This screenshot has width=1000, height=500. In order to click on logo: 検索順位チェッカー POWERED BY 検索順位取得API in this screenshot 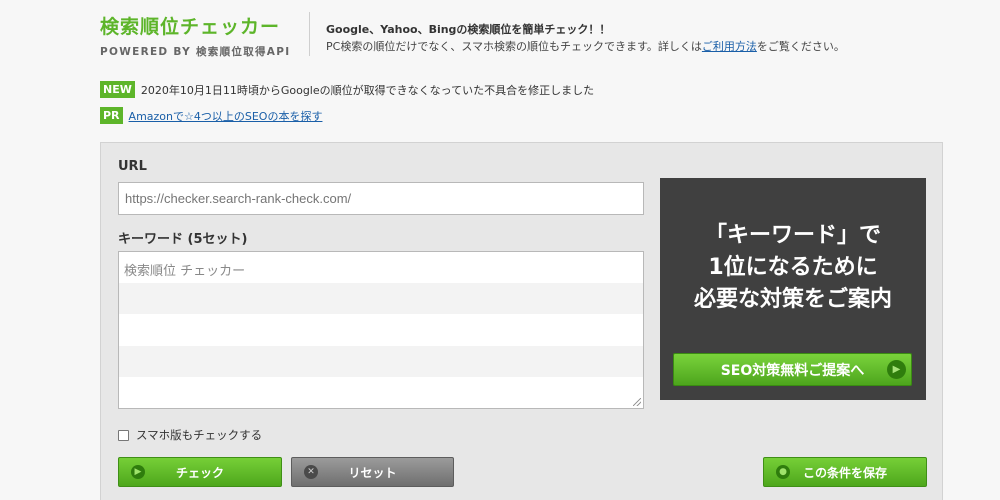, I will do `click(195, 35)`.